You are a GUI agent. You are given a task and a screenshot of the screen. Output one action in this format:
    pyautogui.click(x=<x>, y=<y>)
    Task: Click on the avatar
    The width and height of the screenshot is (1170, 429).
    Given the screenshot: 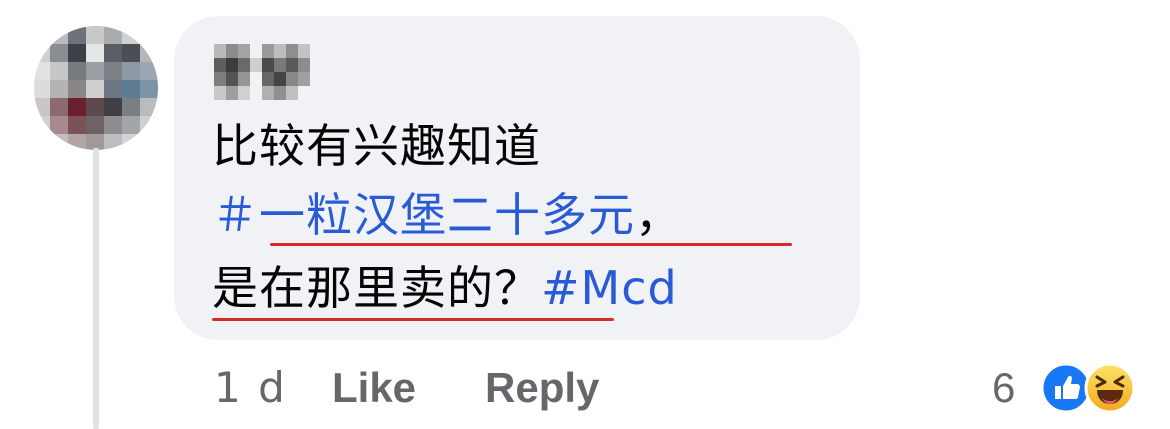 What is the action you would take?
    pyautogui.click(x=96, y=88)
    